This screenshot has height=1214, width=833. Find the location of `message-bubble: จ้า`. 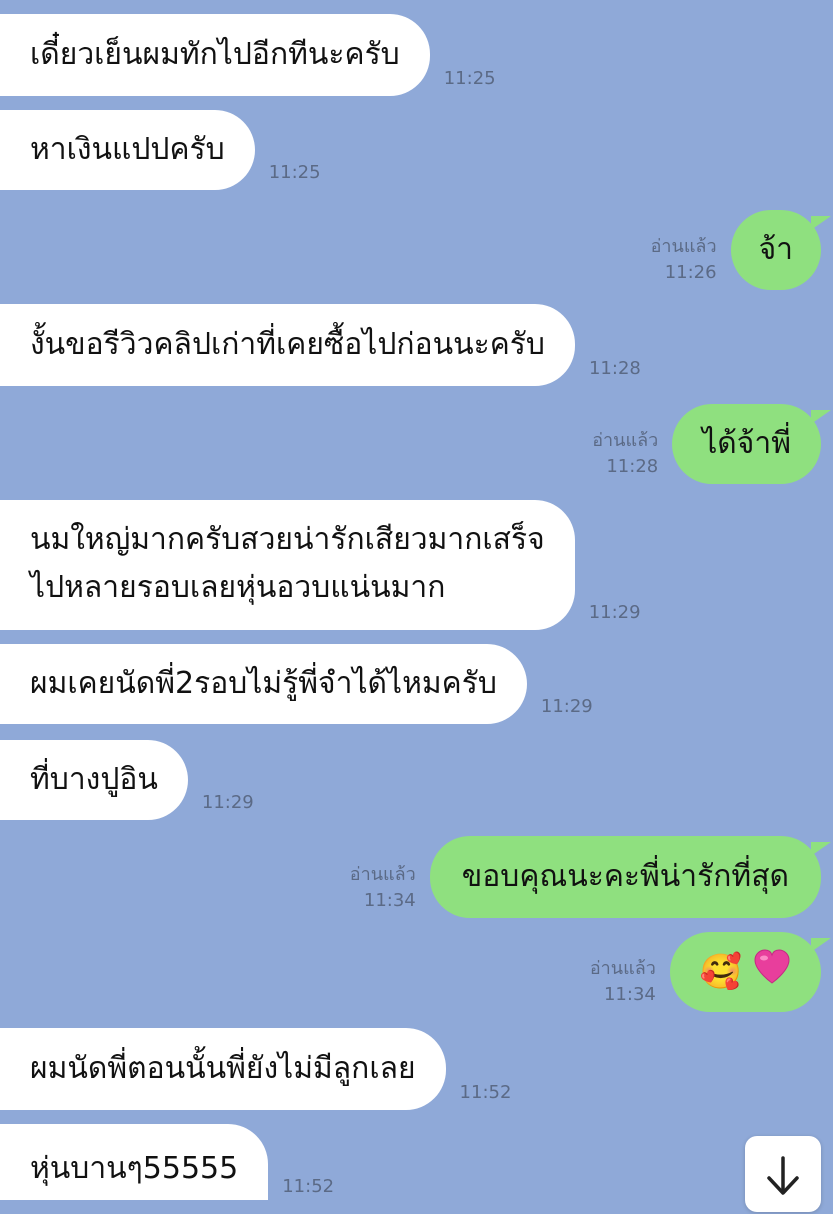

message-bubble: จ้า is located at coordinates (781, 250).